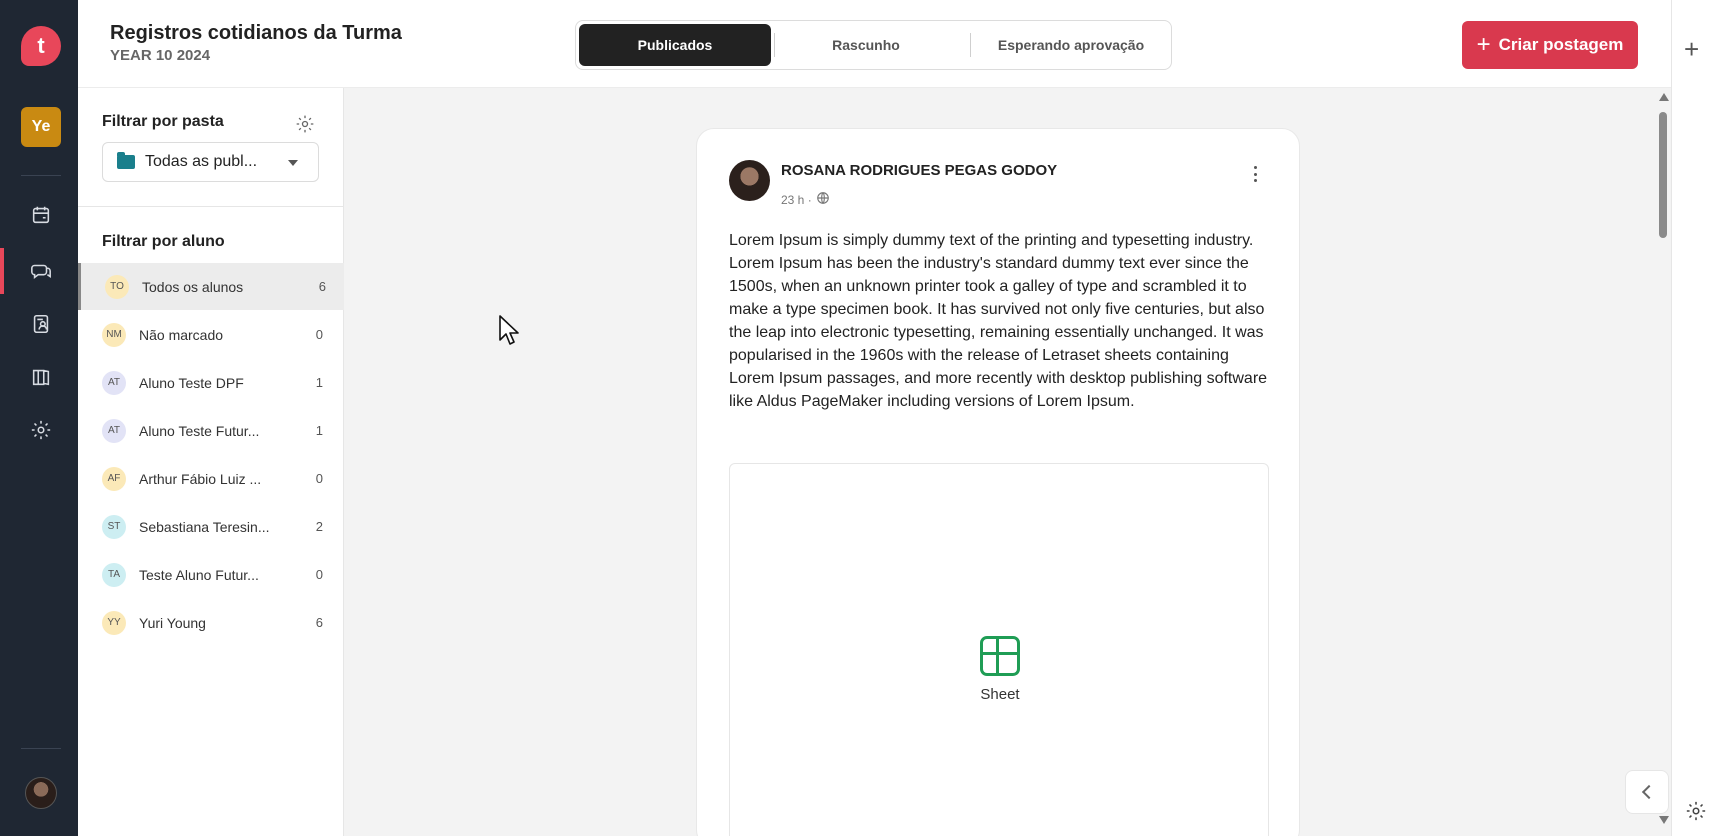 The width and height of the screenshot is (1720, 836). I want to click on attachment-label: Sheet, so click(1000, 694).